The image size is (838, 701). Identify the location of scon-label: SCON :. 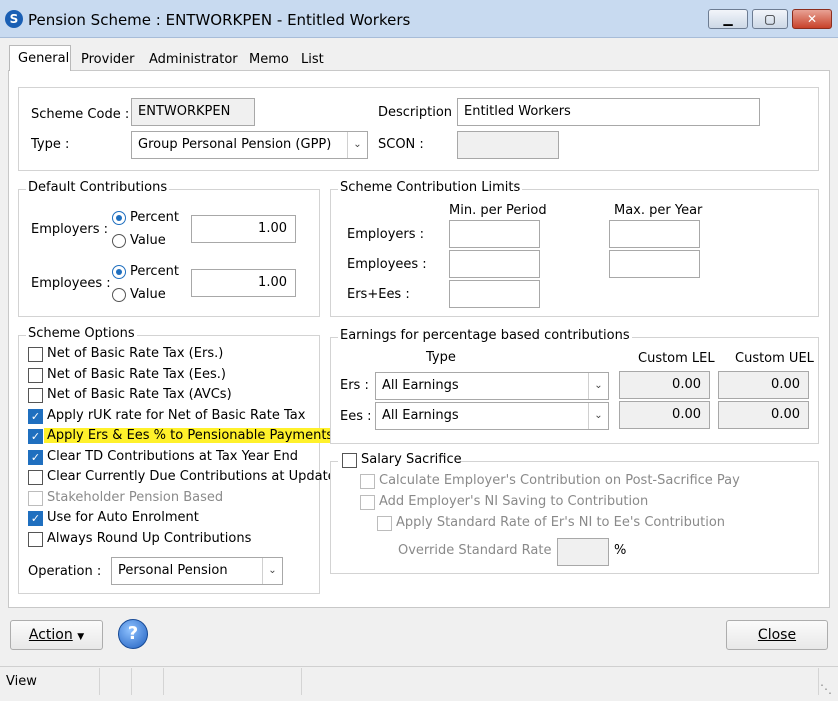
(401, 144).